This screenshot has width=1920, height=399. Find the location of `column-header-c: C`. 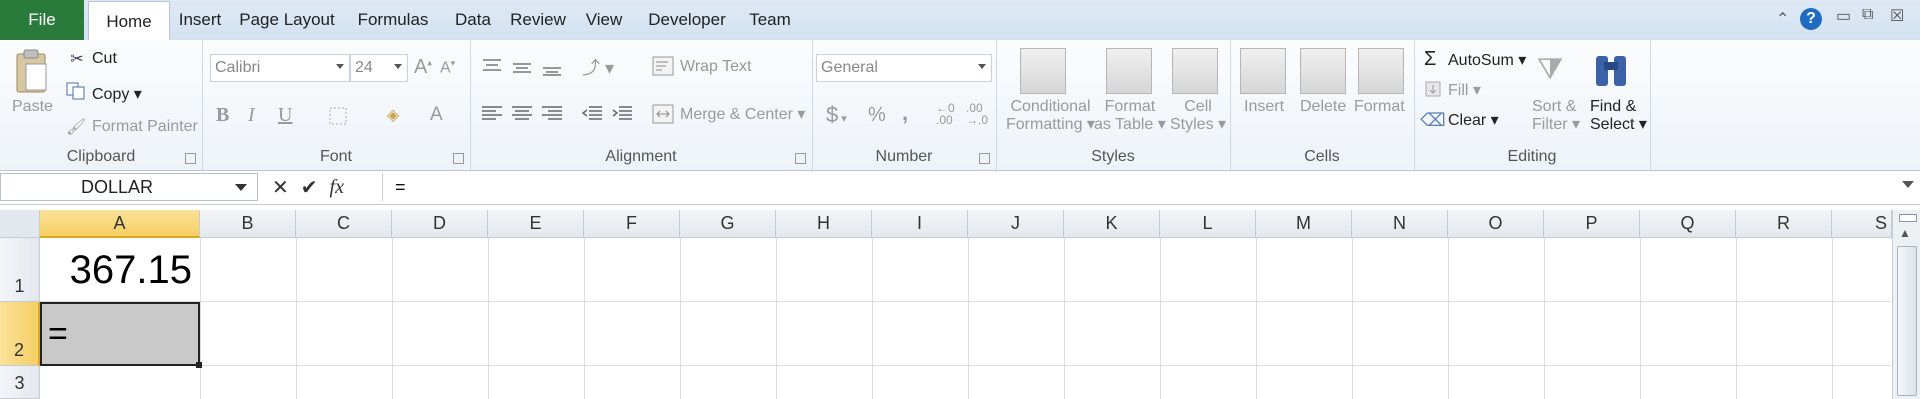

column-header-c: C is located at coordinates (344, 224).